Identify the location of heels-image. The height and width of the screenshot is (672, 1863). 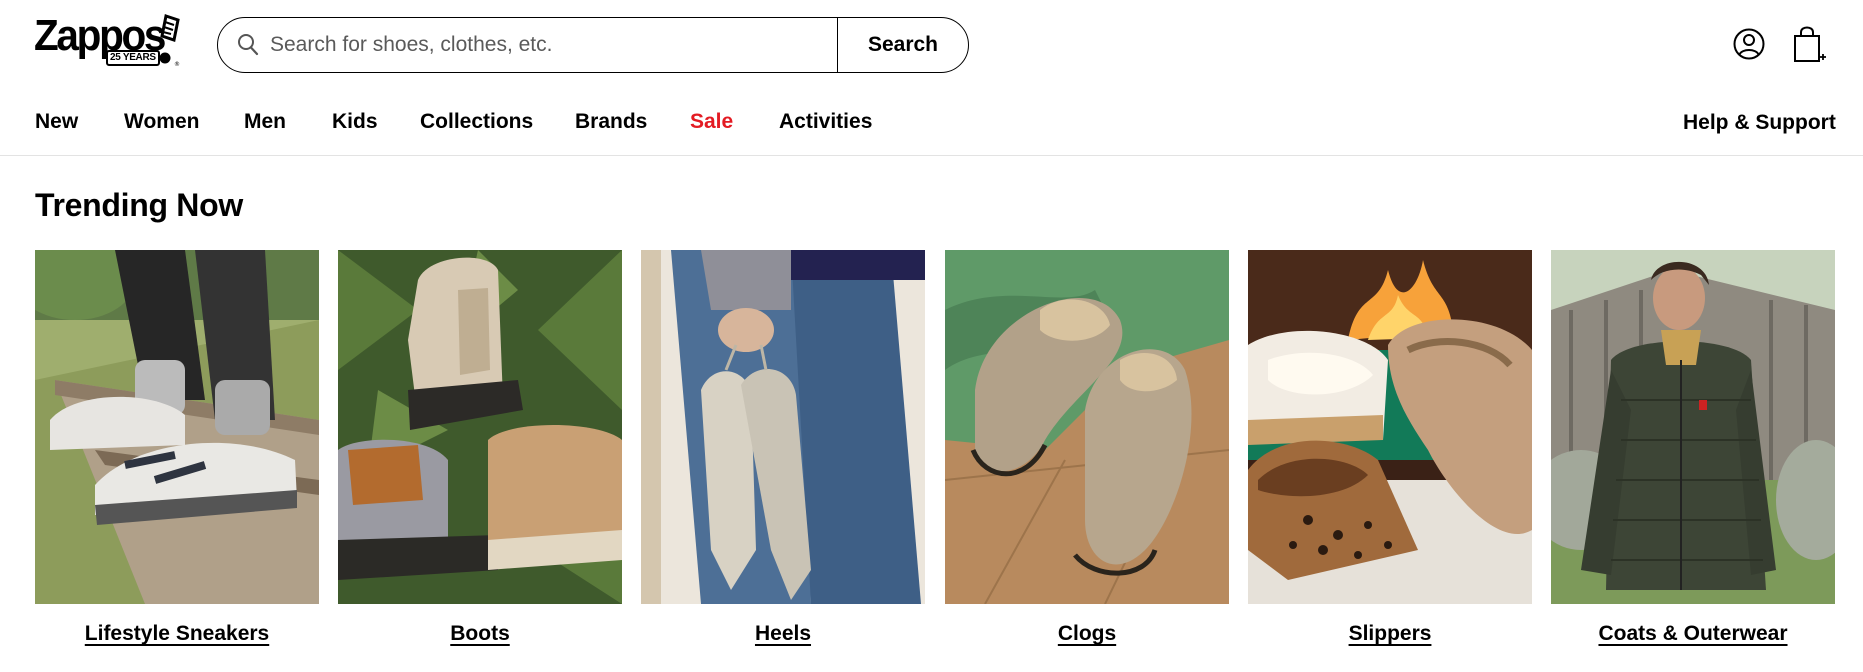
(783, 427).